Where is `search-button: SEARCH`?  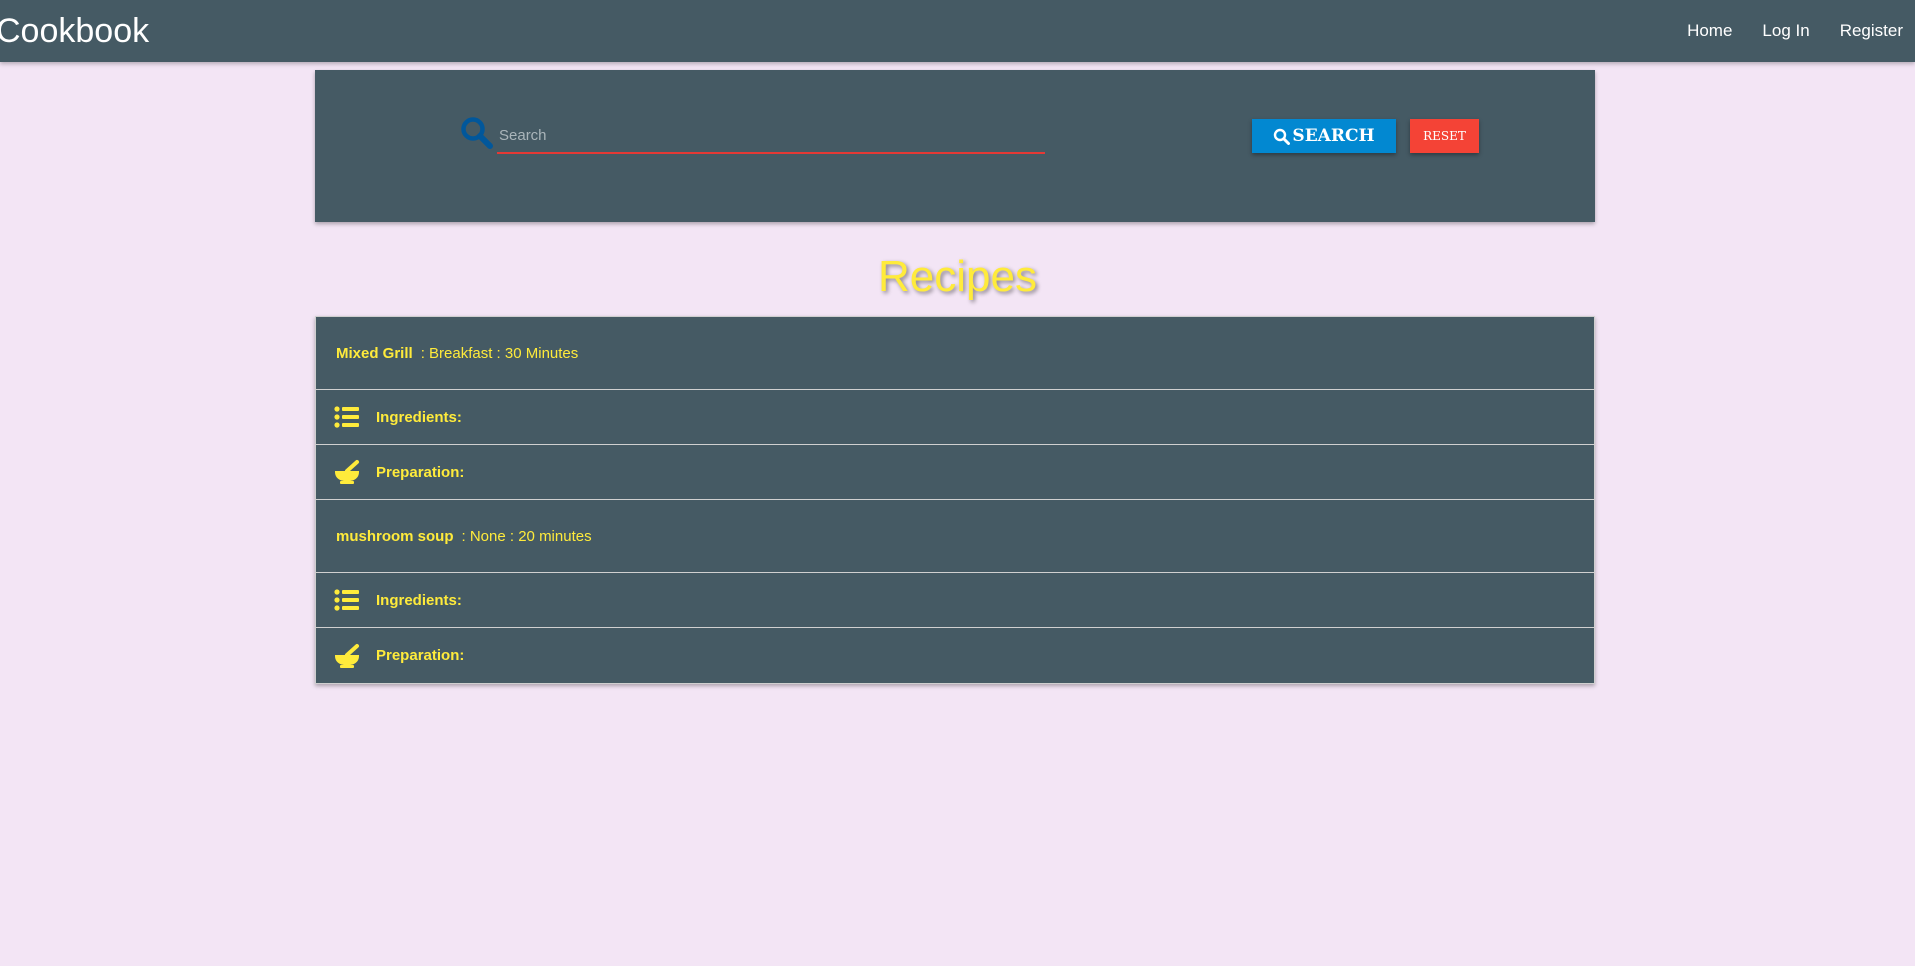
search-button: SEARCH is located at coordinates (1324, 136).